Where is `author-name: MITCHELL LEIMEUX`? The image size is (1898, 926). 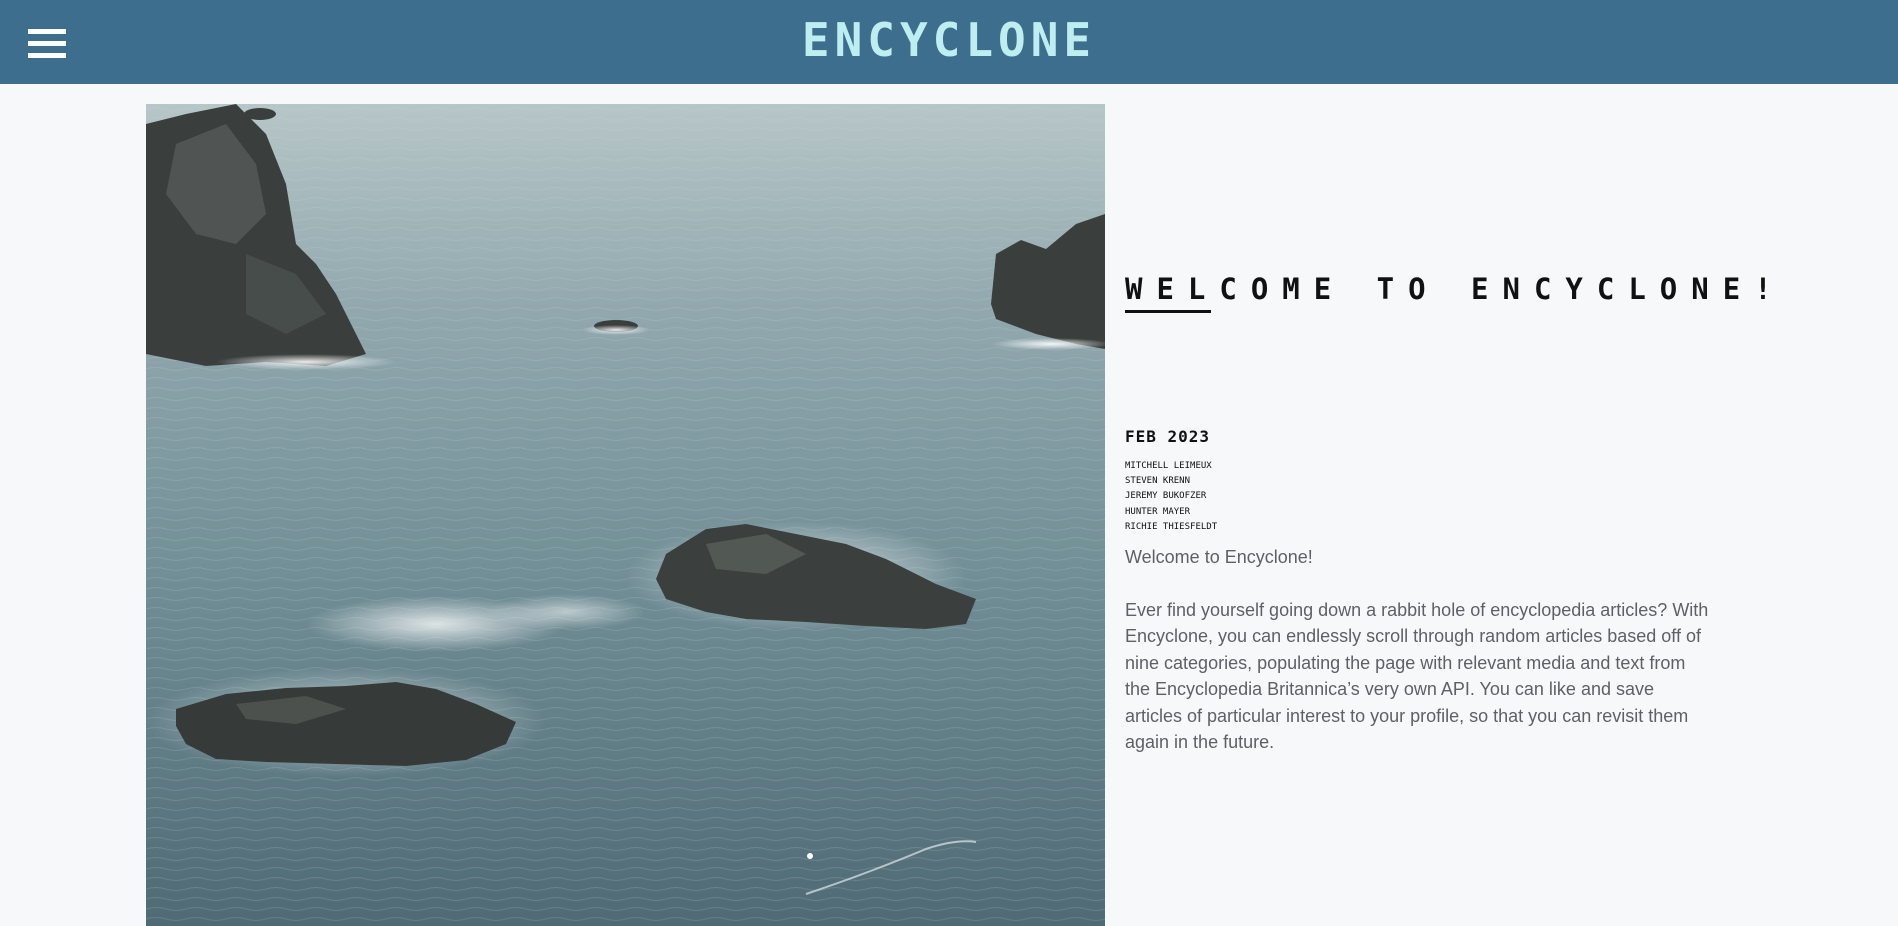
author-name: MITCHELL LEIMEUX is located at coordinates (1168, 466).